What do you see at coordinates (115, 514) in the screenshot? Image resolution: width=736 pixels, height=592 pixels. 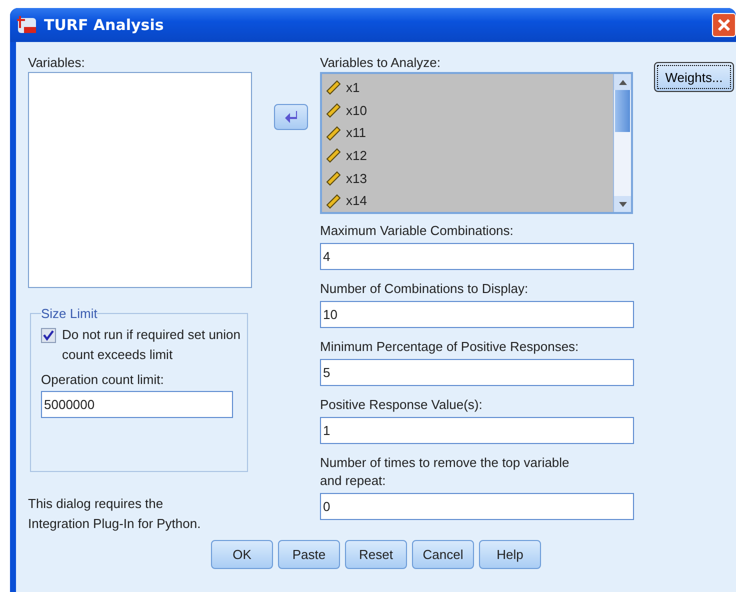 I see `note-text: This dialog requires the Integration Plug-In for Python.` at bounding box center [115, 514].